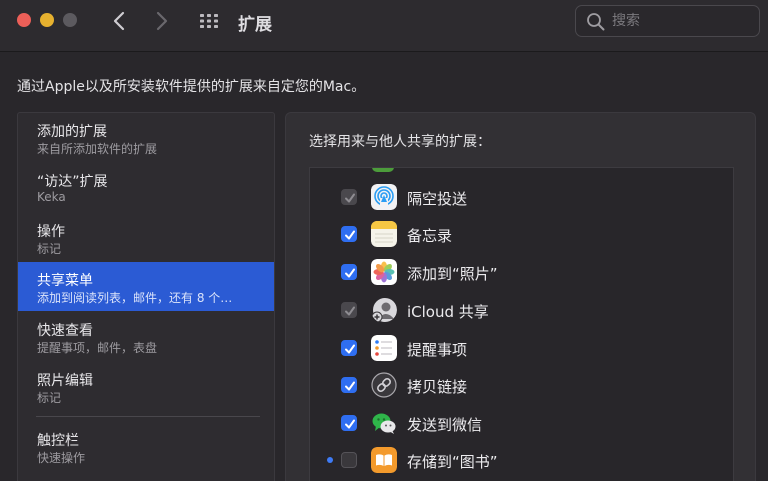 The width and height of the screenshot is (768, 481). Describe the element at coordinates (65, 331) in the screenshot. I see `sidebar-item-title: 快速查看` at that location.